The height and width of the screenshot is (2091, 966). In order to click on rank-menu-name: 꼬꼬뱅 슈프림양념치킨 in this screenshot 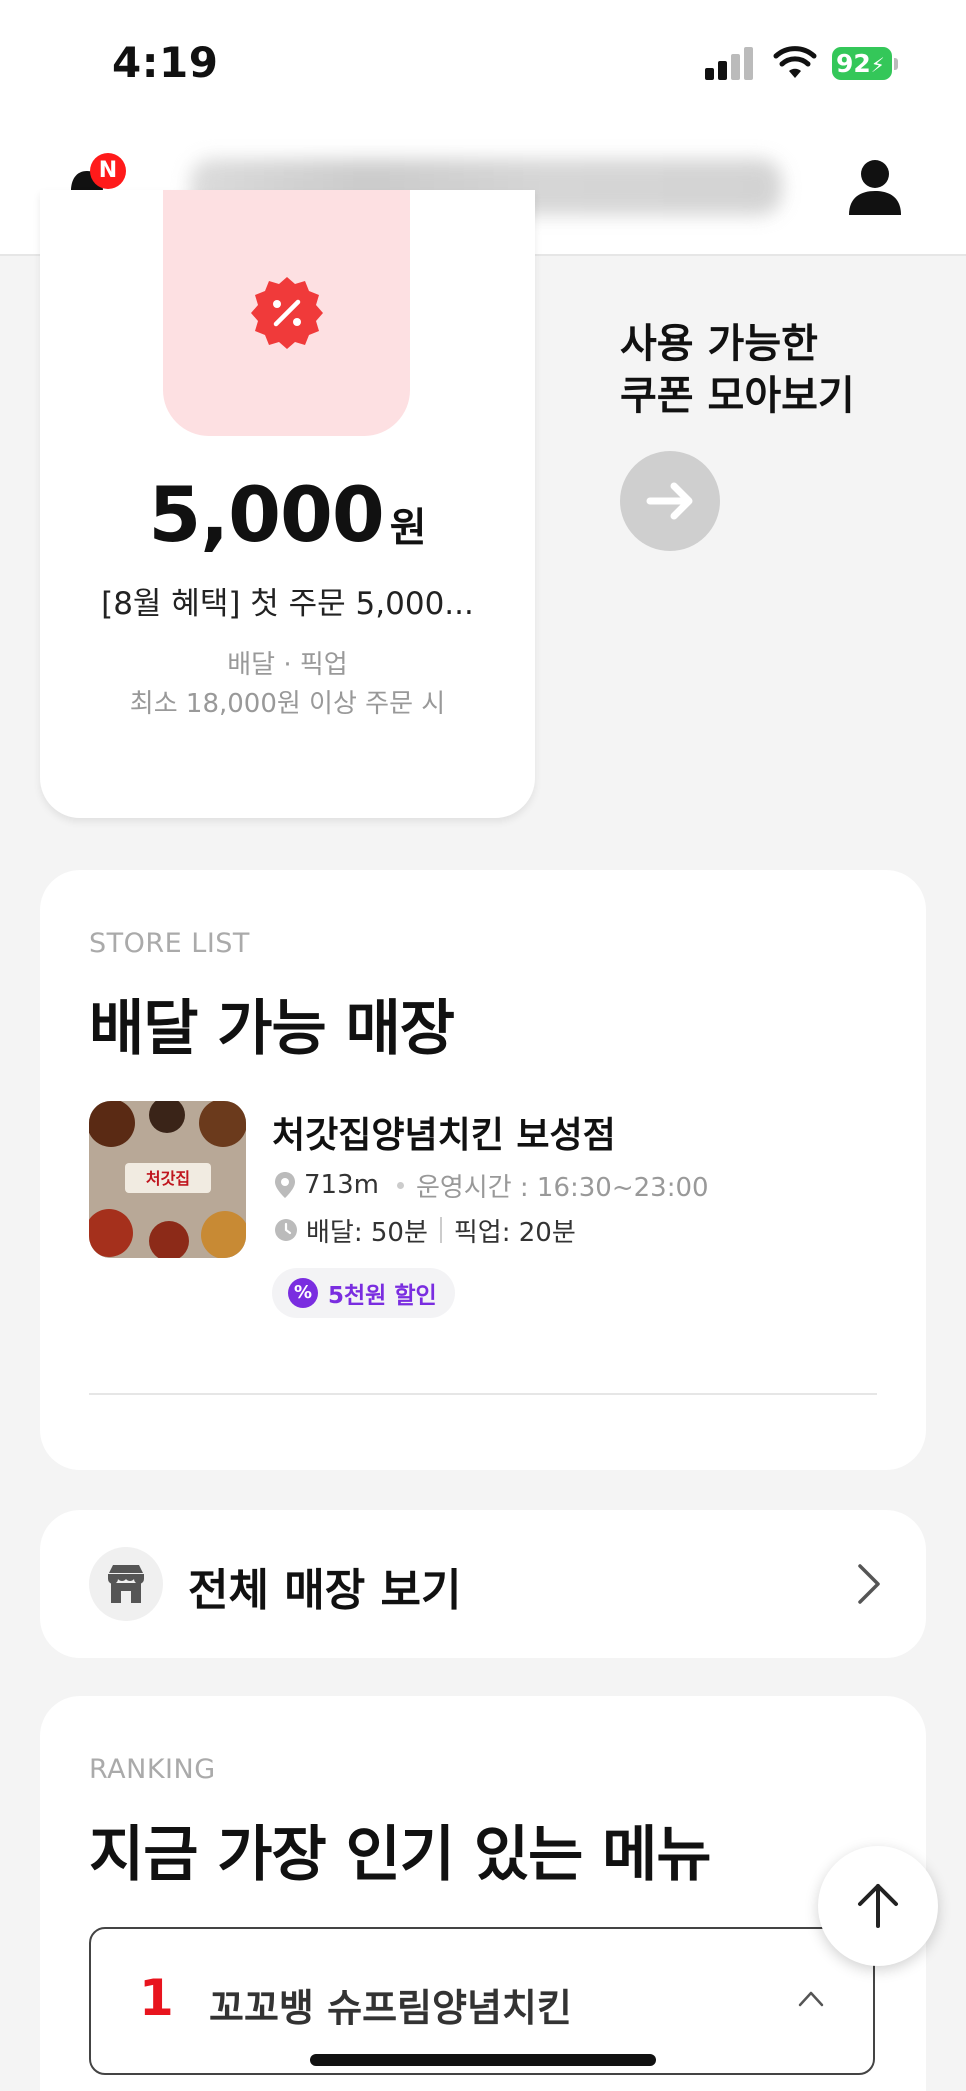, I will do `click(390, 2008)`.